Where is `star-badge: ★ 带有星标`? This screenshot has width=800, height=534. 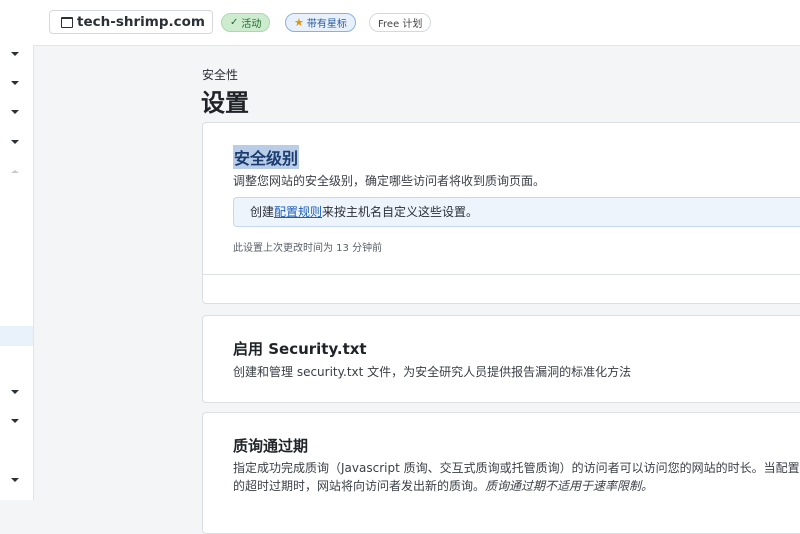 star-badge: ★ 带有星标 is located at coordinates (320, 22).